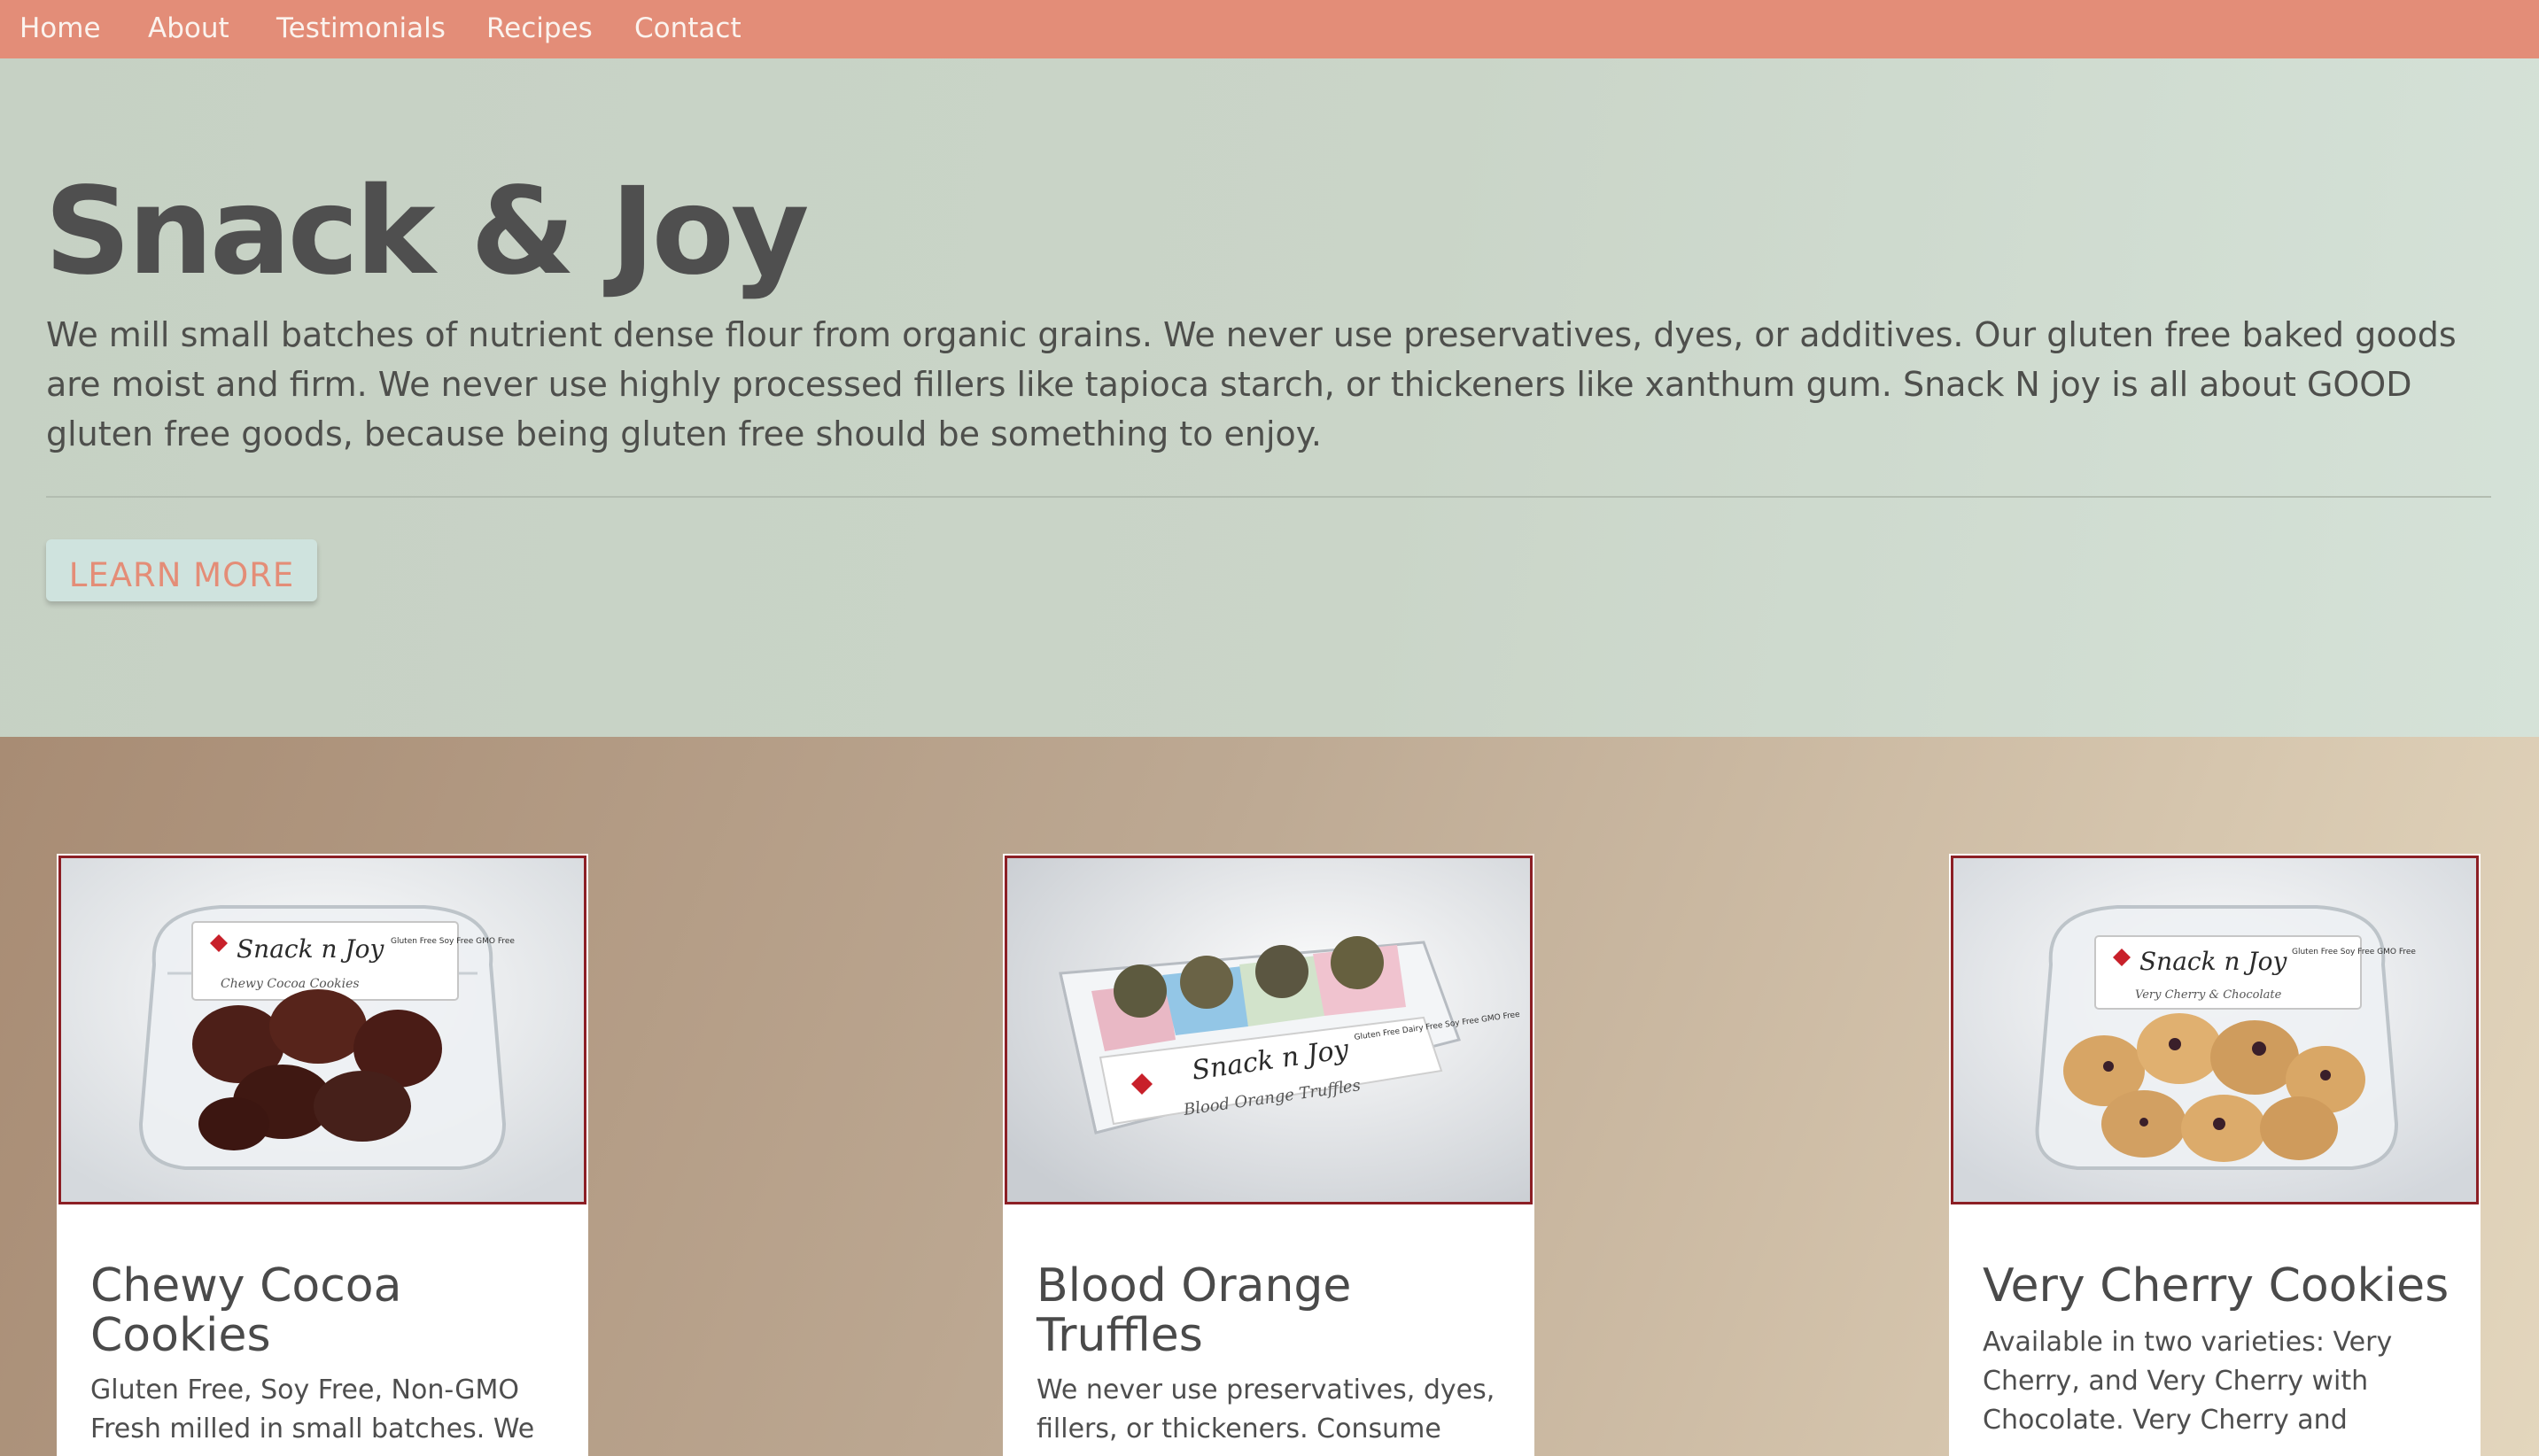  What do you see at coordinates (2216, 1286) in the screenshot?
I see `product-title: Very Cherry Cookies` at bounding box center [2216, 1286].